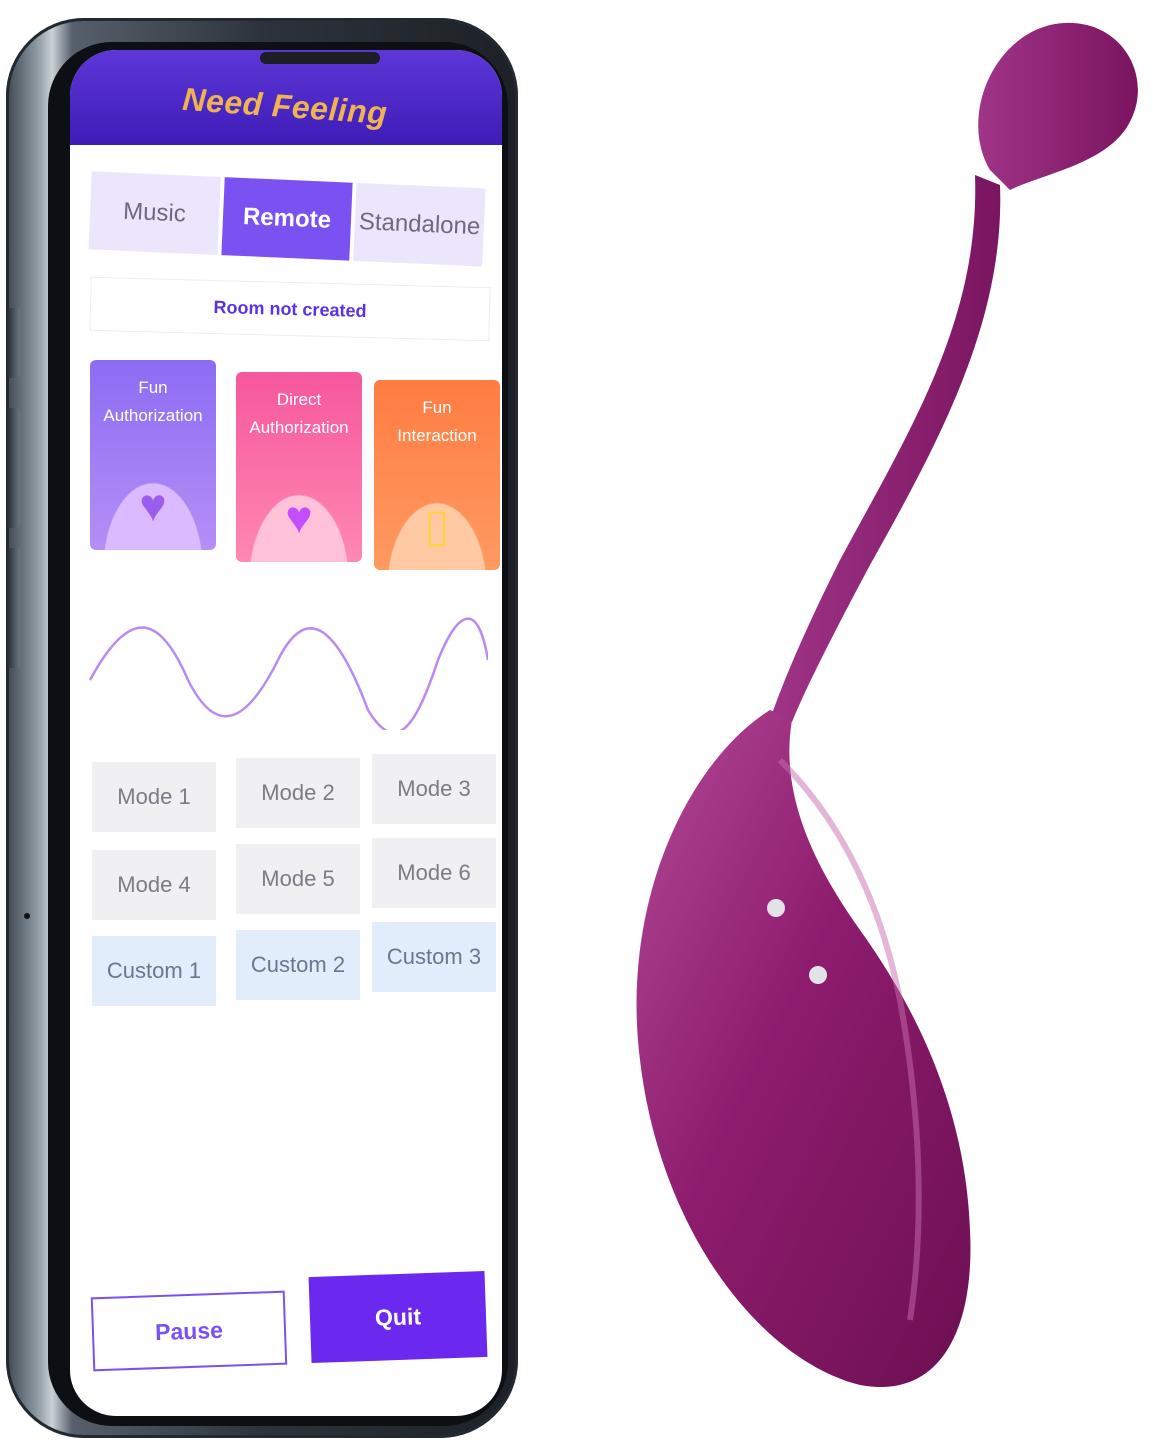  I want to click on mode-3-button: Mode 3, so click(434, 789).